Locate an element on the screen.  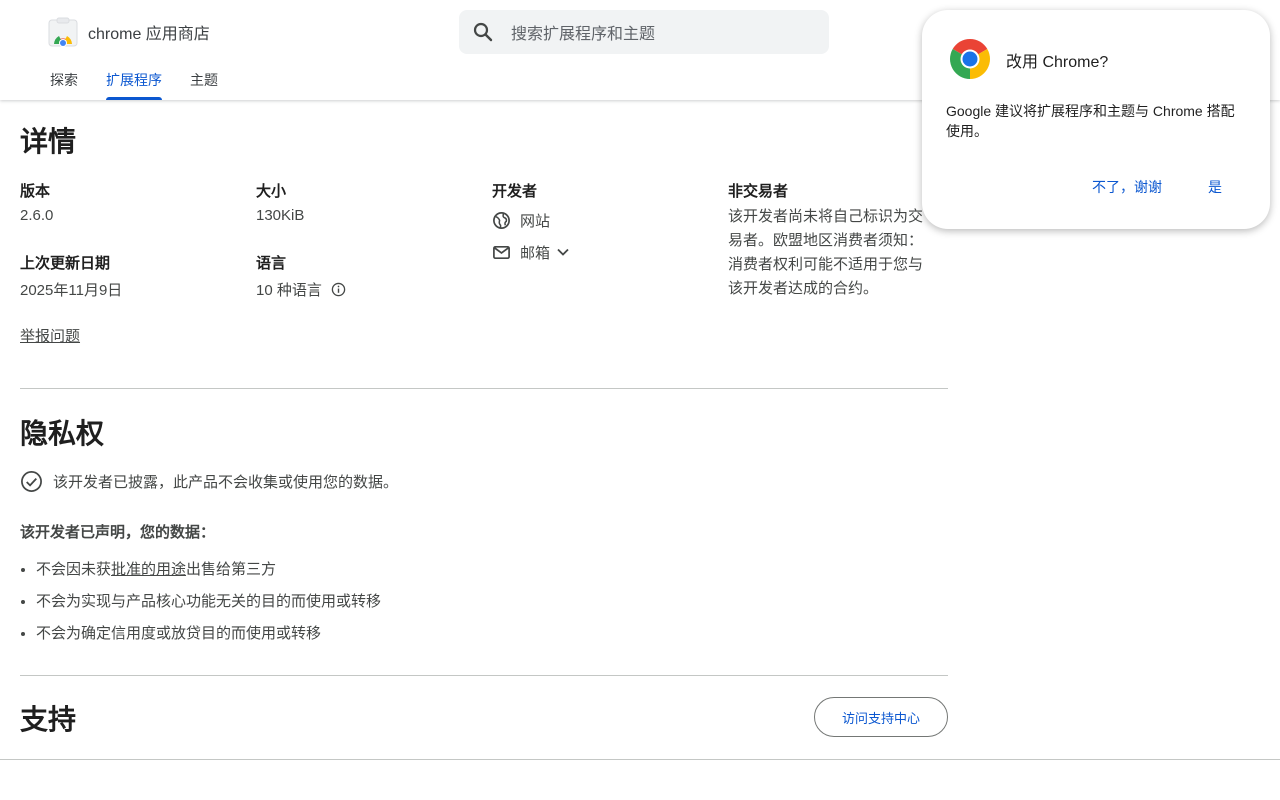
chevron-down-icon is located at coordinates (563, 252).